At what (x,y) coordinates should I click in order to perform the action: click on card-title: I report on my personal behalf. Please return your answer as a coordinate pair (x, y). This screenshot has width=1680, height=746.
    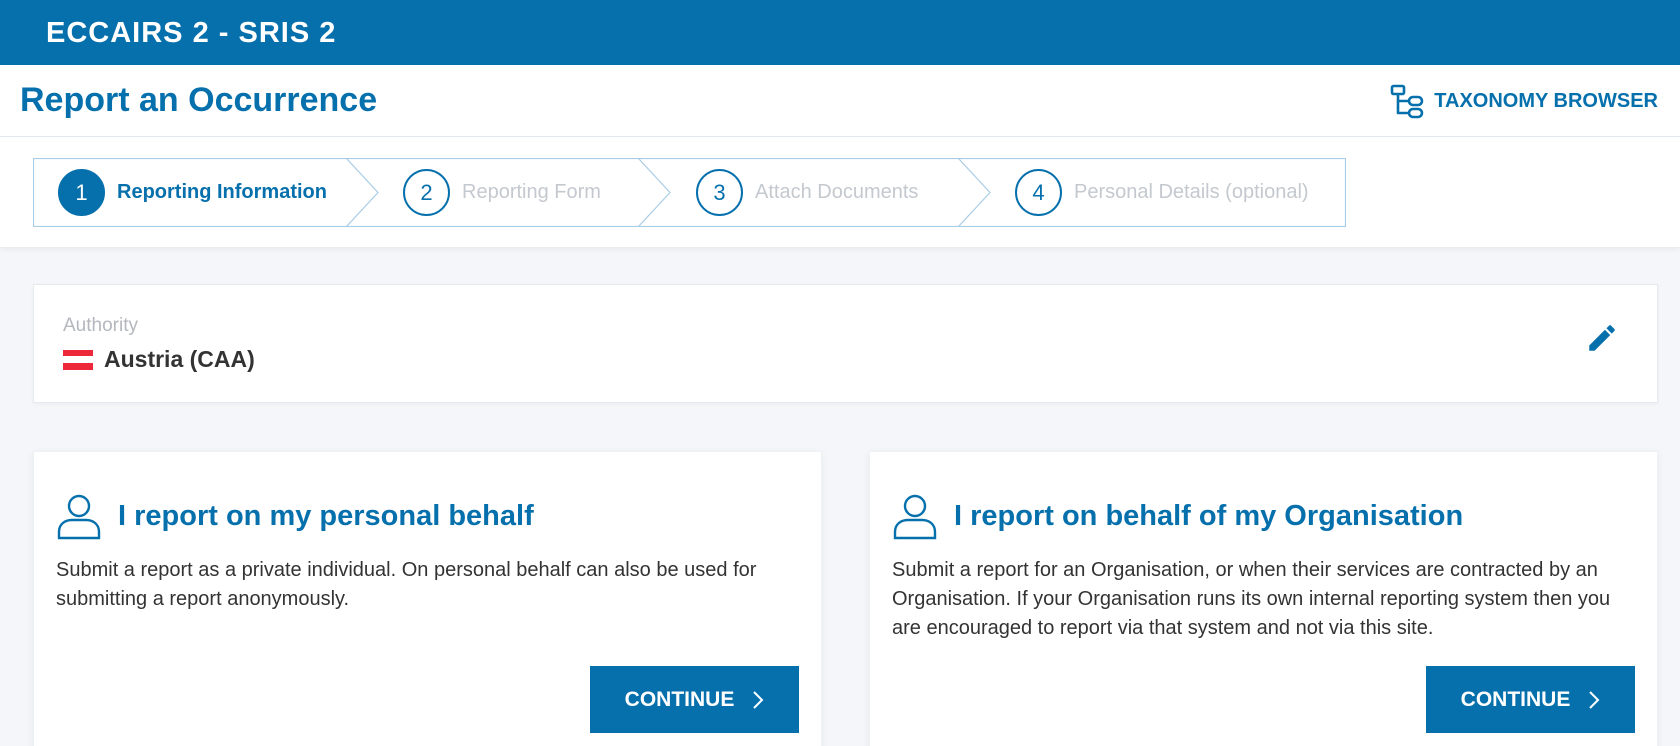
    Looking at the image, I should click on (326, 515).